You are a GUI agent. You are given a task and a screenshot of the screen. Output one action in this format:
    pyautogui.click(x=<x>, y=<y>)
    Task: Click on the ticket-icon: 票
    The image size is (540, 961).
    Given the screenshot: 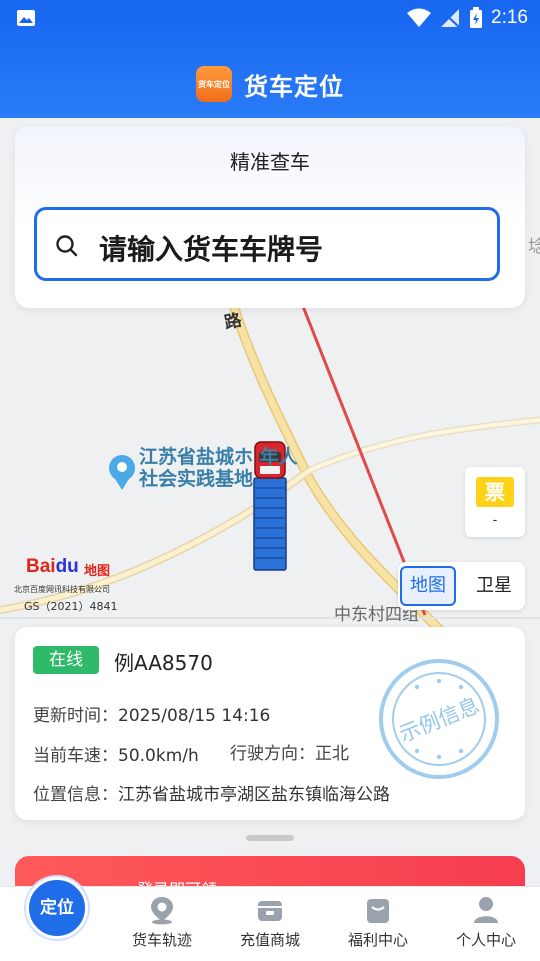 What is the action you would take?
    pyautogui.click(x=495, y=492)
    